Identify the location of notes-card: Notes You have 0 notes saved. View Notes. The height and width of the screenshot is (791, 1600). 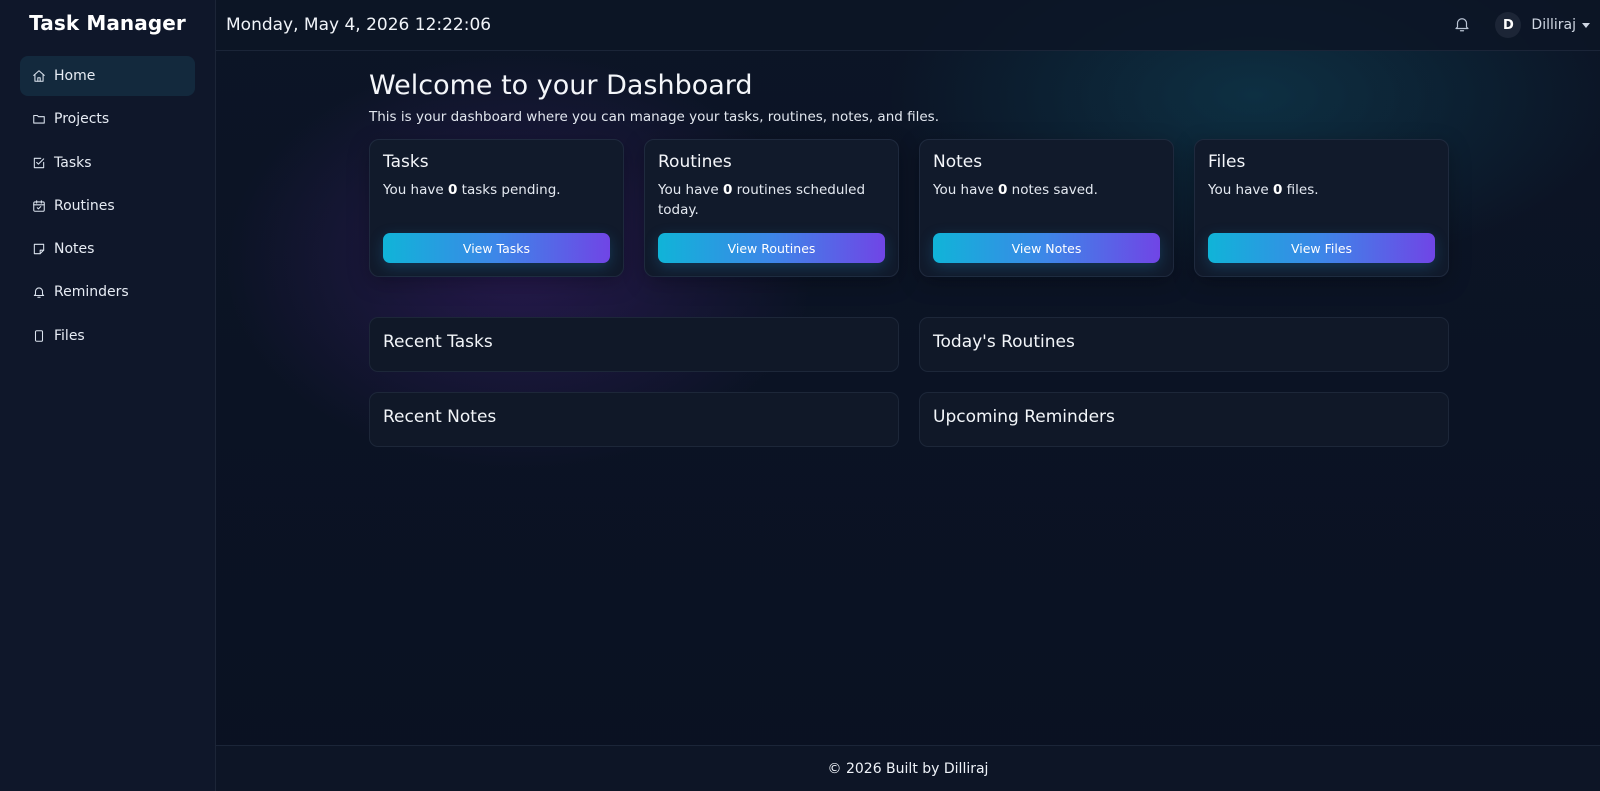
(1046, 208).